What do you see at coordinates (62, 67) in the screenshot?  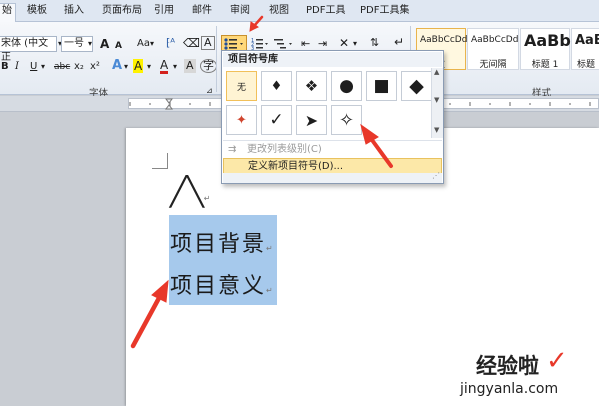 I see `strikethrough-button: abc` at bounding box center [62, 67].